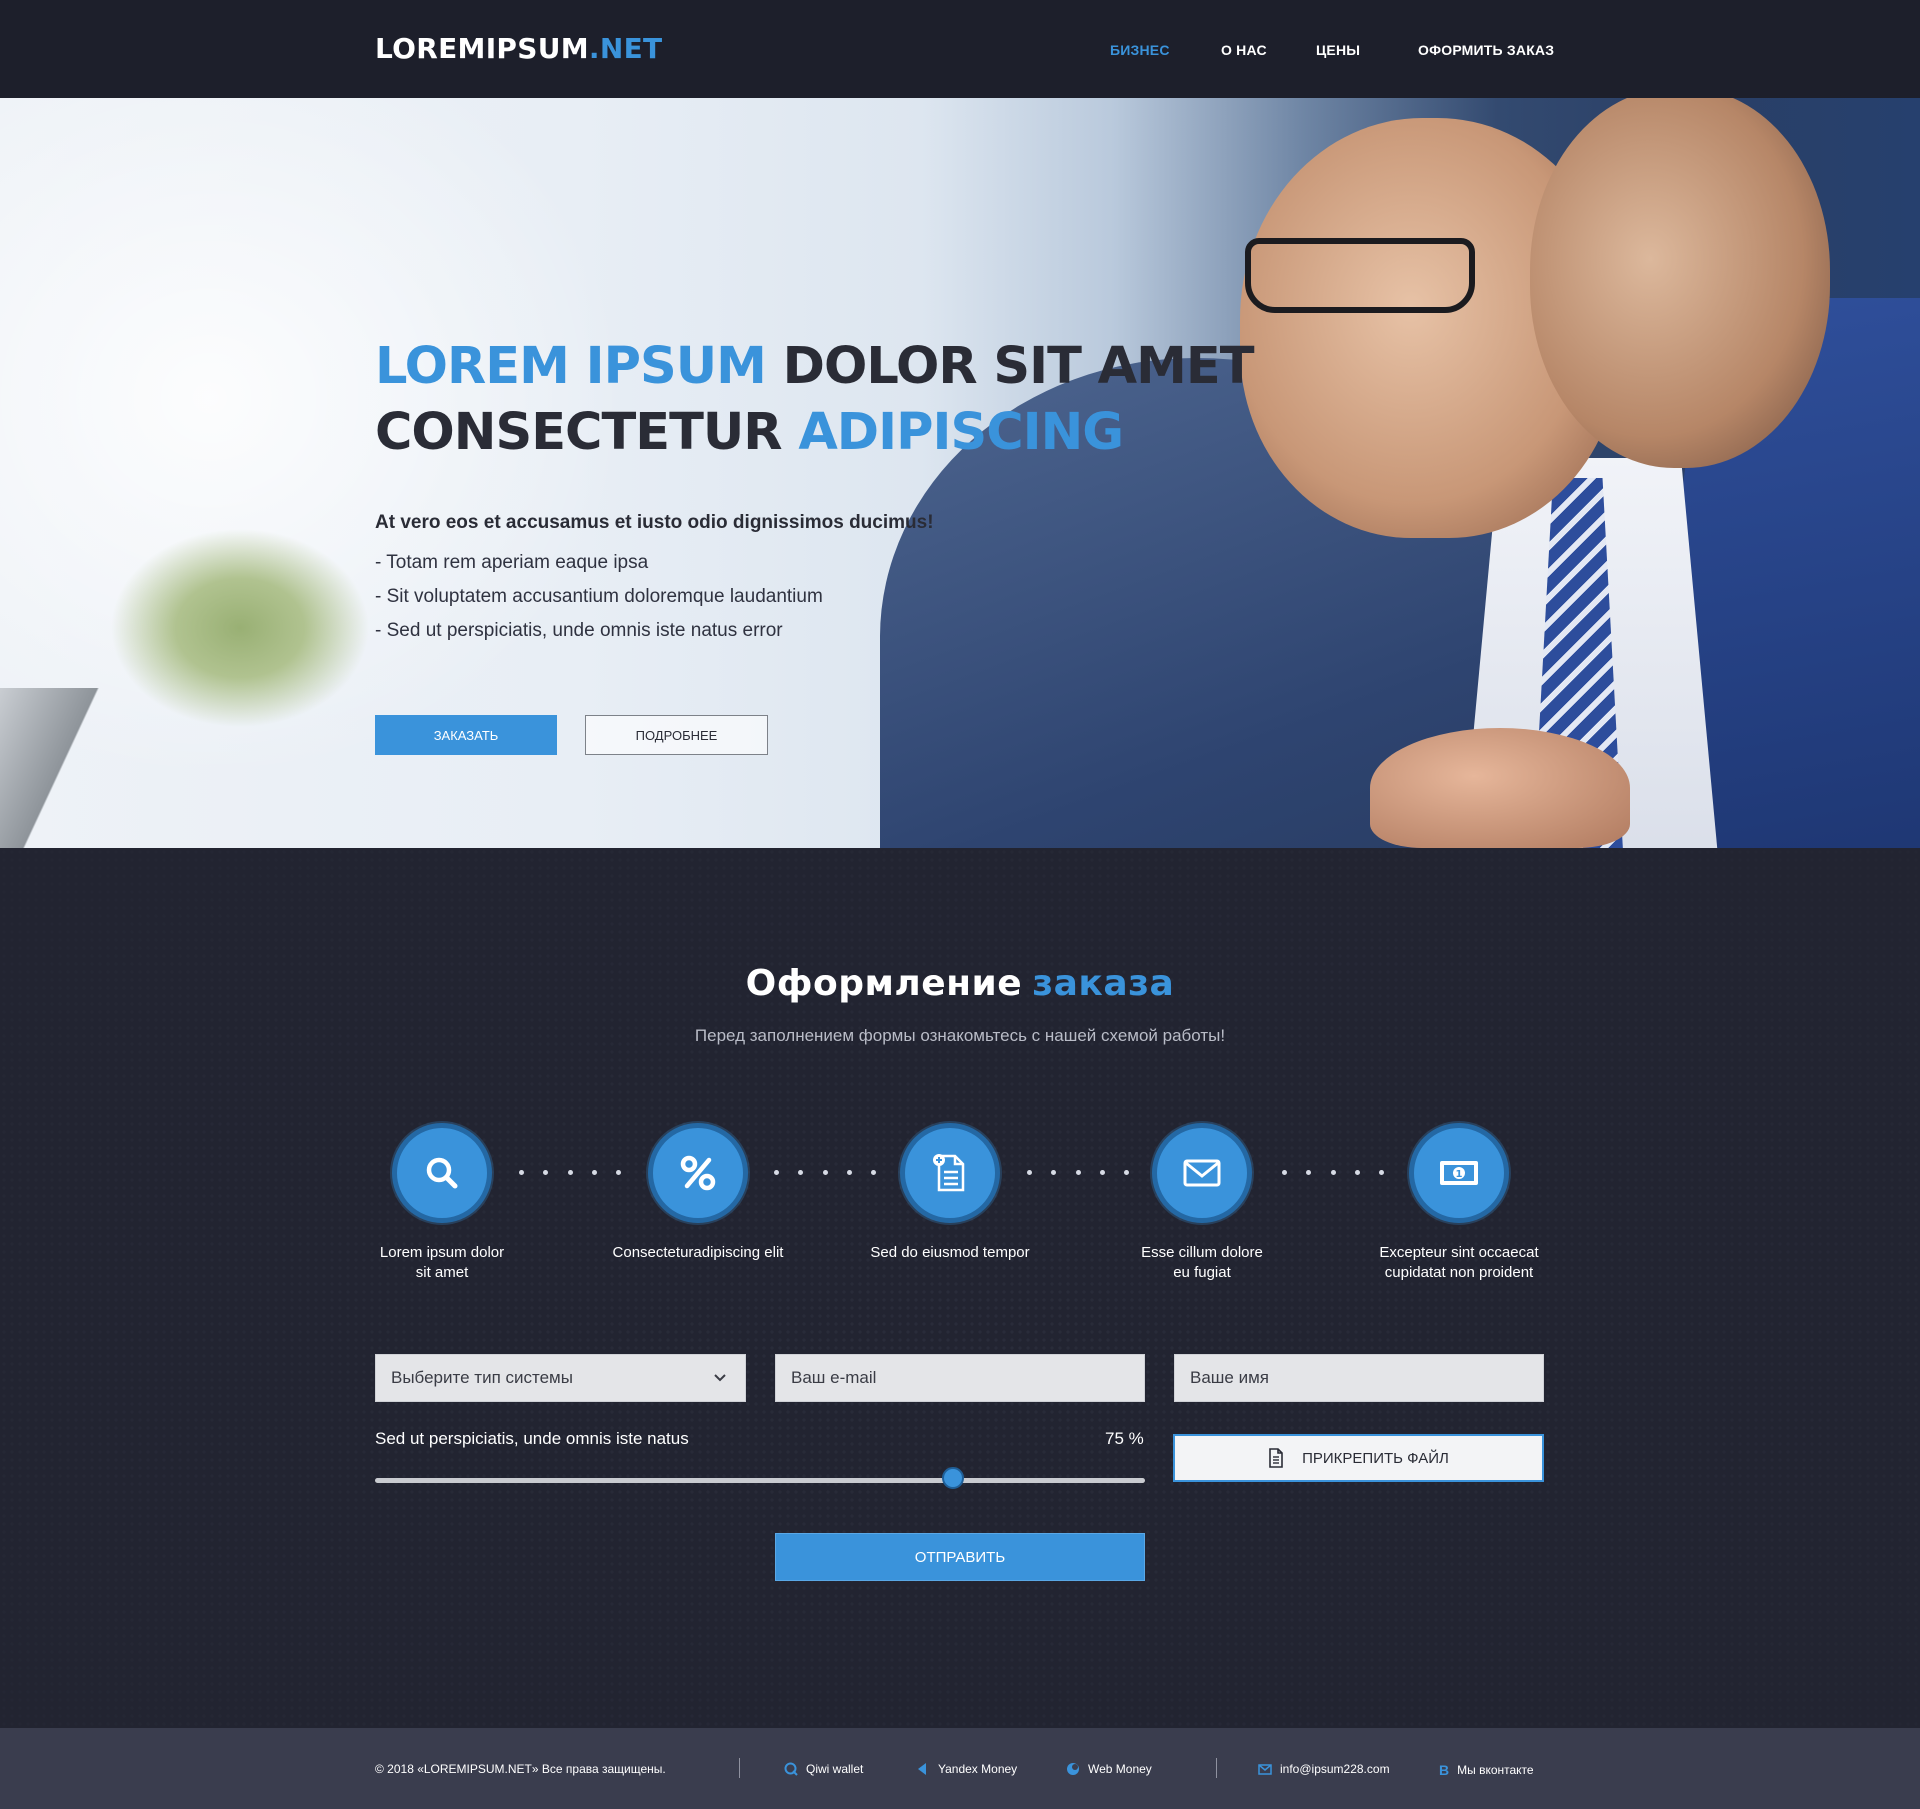 The width and height of the screenshot is (1920, 1809). I want to click on nav-item-about: О нас, so click(1244, 50).